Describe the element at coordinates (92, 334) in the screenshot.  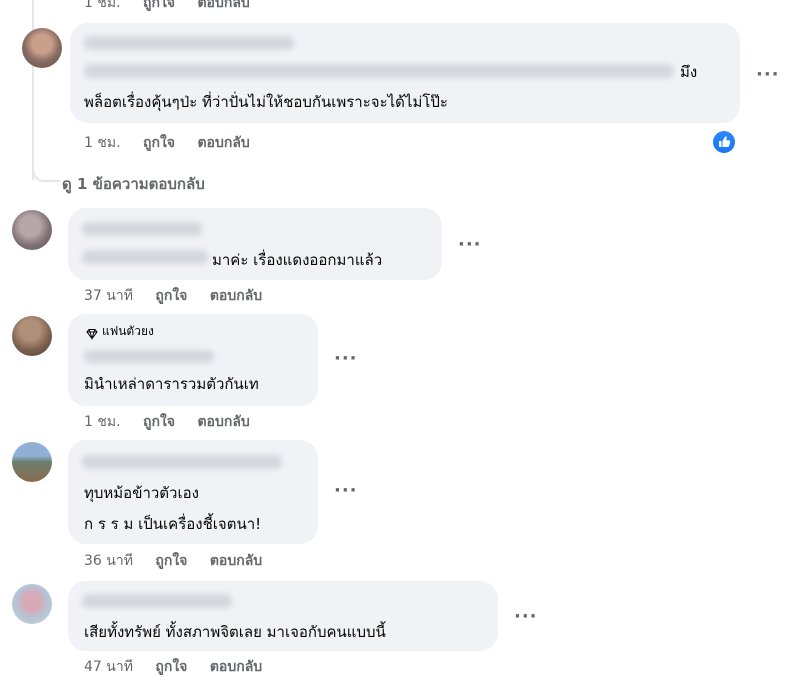
I see `diamond-icon` at that location.